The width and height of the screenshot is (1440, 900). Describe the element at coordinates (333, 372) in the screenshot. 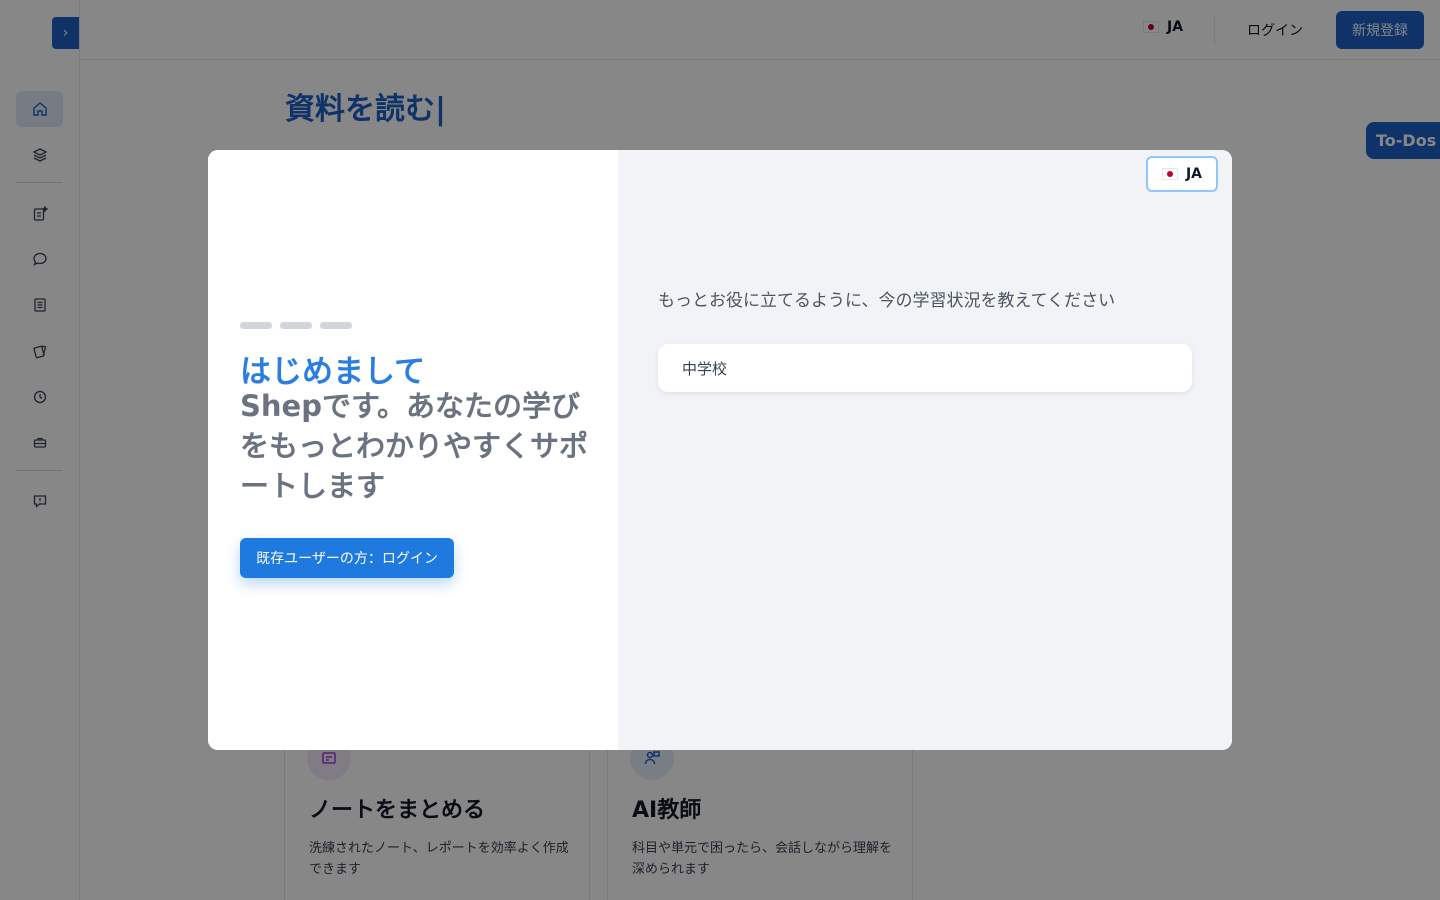

I see `welcome-title: はじめまして` at that location.